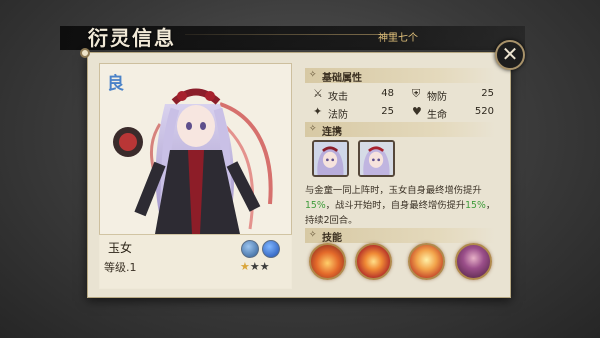  I want to click on link-portrait-self, so click(376, 158).